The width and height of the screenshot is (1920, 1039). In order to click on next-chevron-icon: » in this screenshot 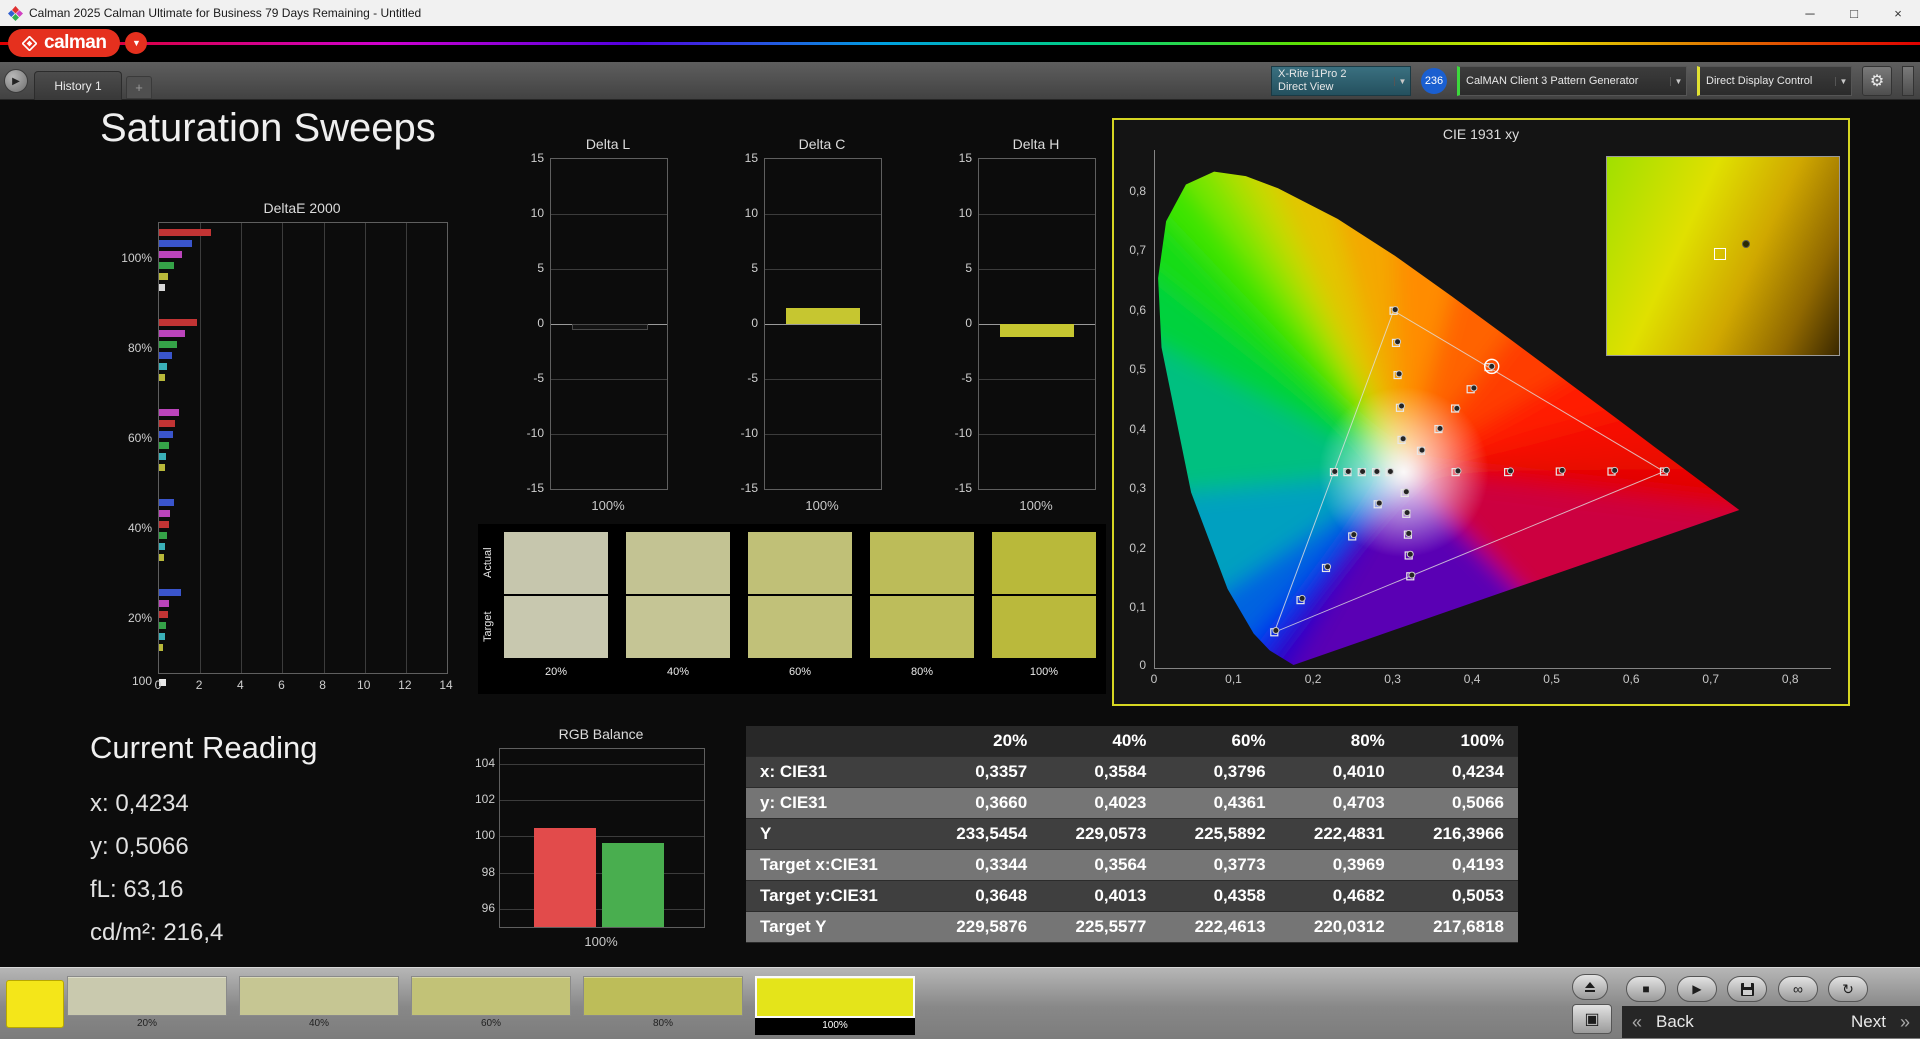, I will do `click(1905, 1022)`.